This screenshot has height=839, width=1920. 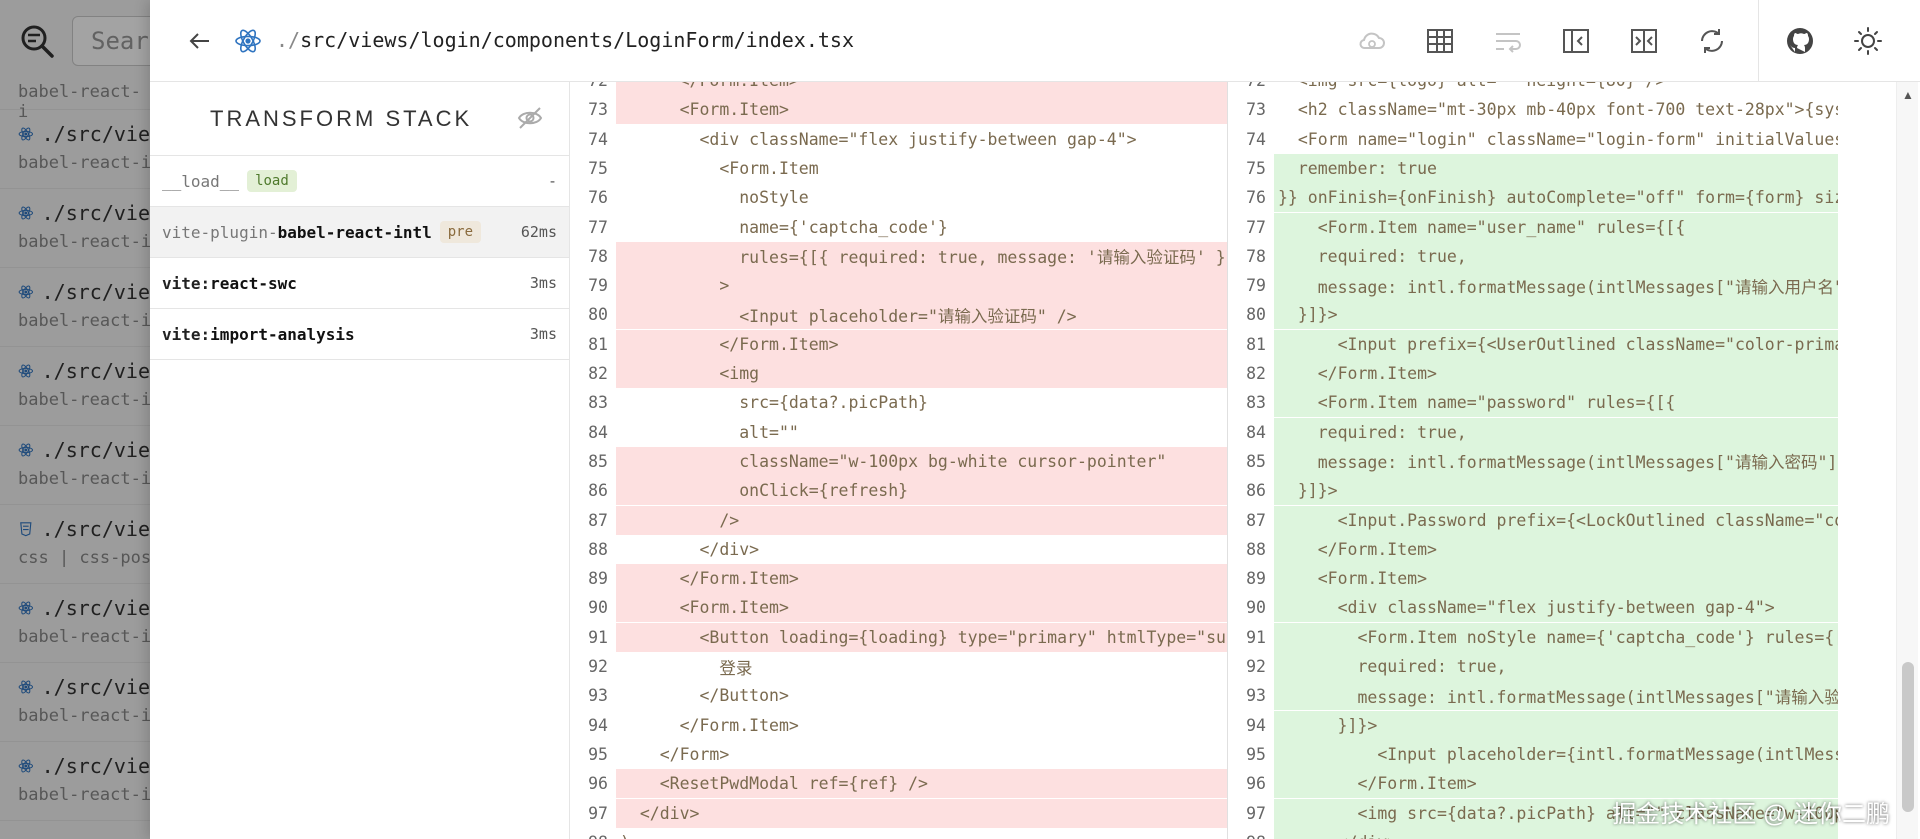 What do you see at coordinates (460, 232) in the screenshot?
I see `plugin-badge: pre` at bounding box center [460, 232].